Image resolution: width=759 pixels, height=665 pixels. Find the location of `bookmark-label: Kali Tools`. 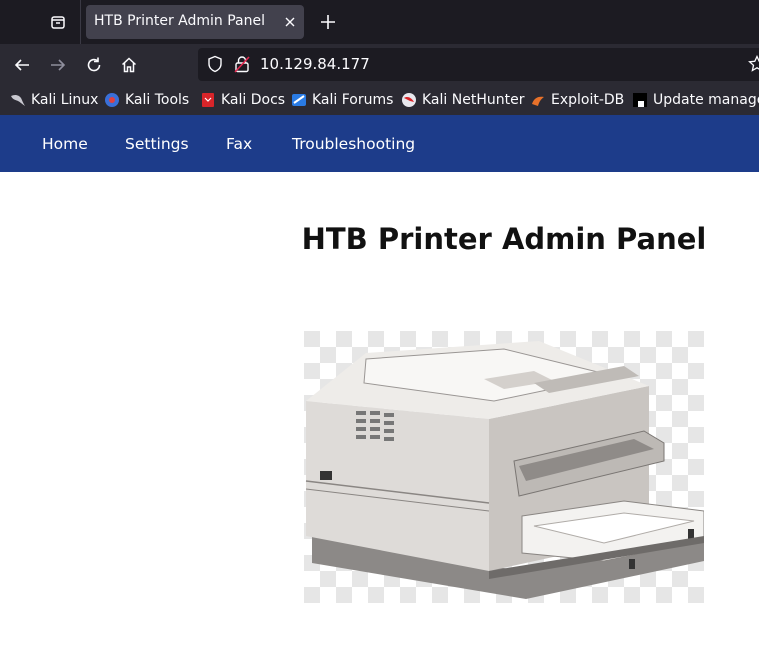

bookmark-label: Kali Tools is located at coordinates (157, 100).